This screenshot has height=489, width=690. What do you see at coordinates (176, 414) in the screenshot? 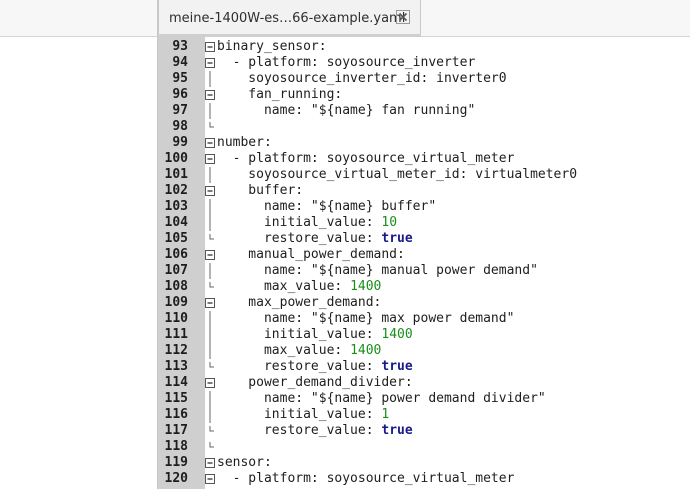
I see `line-number: 116` at bounding box center [176, 414].